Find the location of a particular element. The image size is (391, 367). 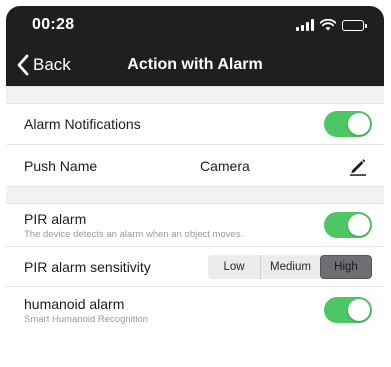

humanoid-alarm-description: Smart Humanoid Recognition is located at coordinates (86, 319).